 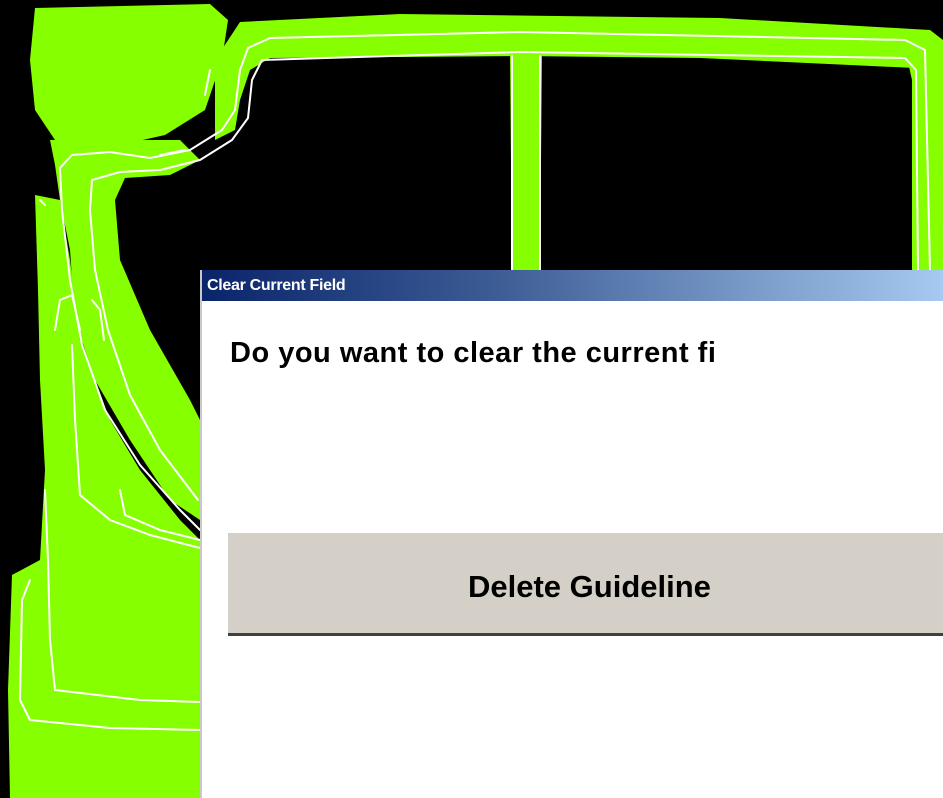 I want to click on dialog-message: Do you want to clear the current fi, so click(x=473, y=353).